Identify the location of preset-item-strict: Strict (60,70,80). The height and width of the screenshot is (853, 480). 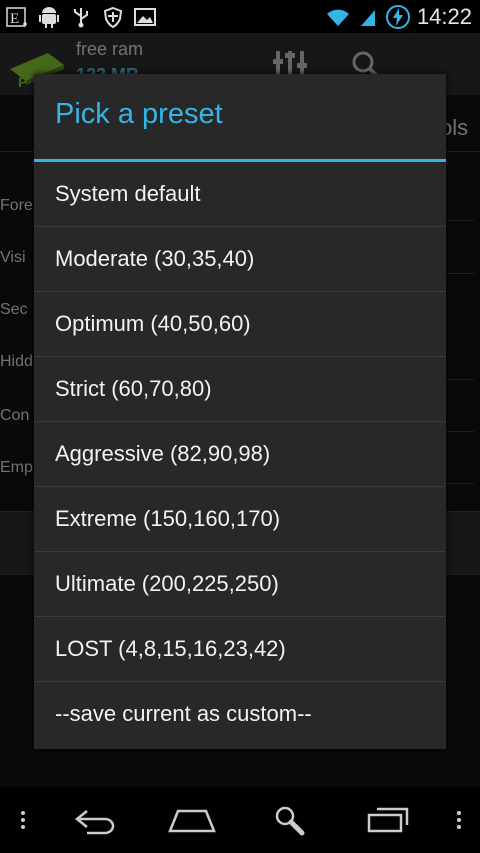
(240, 389).